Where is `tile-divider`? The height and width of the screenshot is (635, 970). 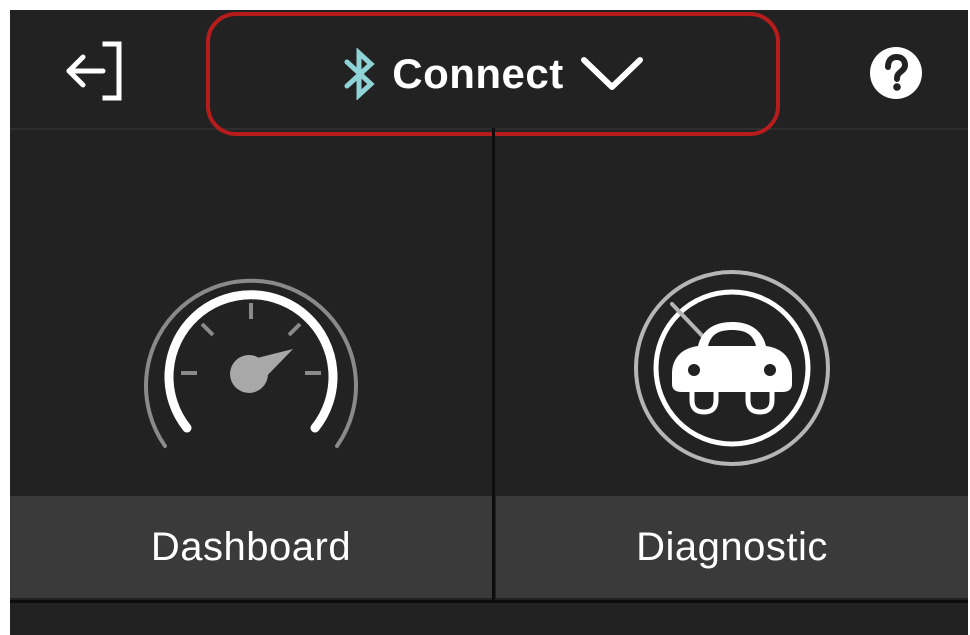
tile-divider is located at coordinates (493, 381).